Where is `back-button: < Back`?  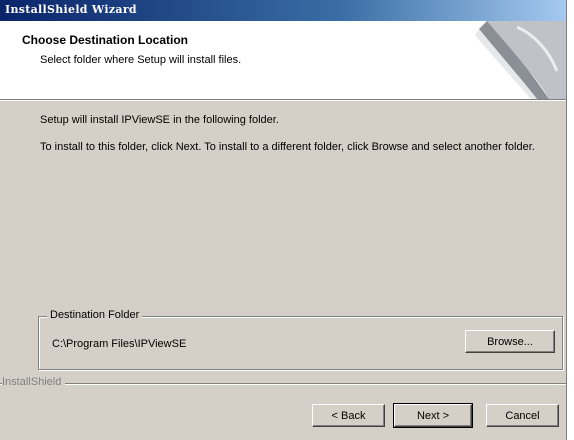 back-button: < Back is located at coordinates (348, 415).